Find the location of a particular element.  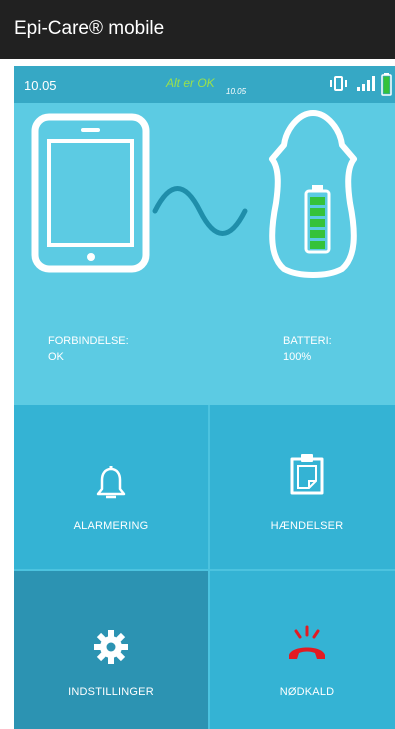

battery-level-icon is located at coordinates (317, 223).